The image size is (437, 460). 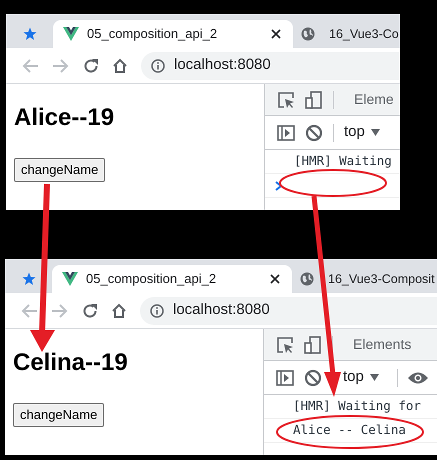 What do you see at coordinates (357, 406) in the screenshot?
I see `console-message: [HMR] Waiting for` at bounding box center [357, 406].